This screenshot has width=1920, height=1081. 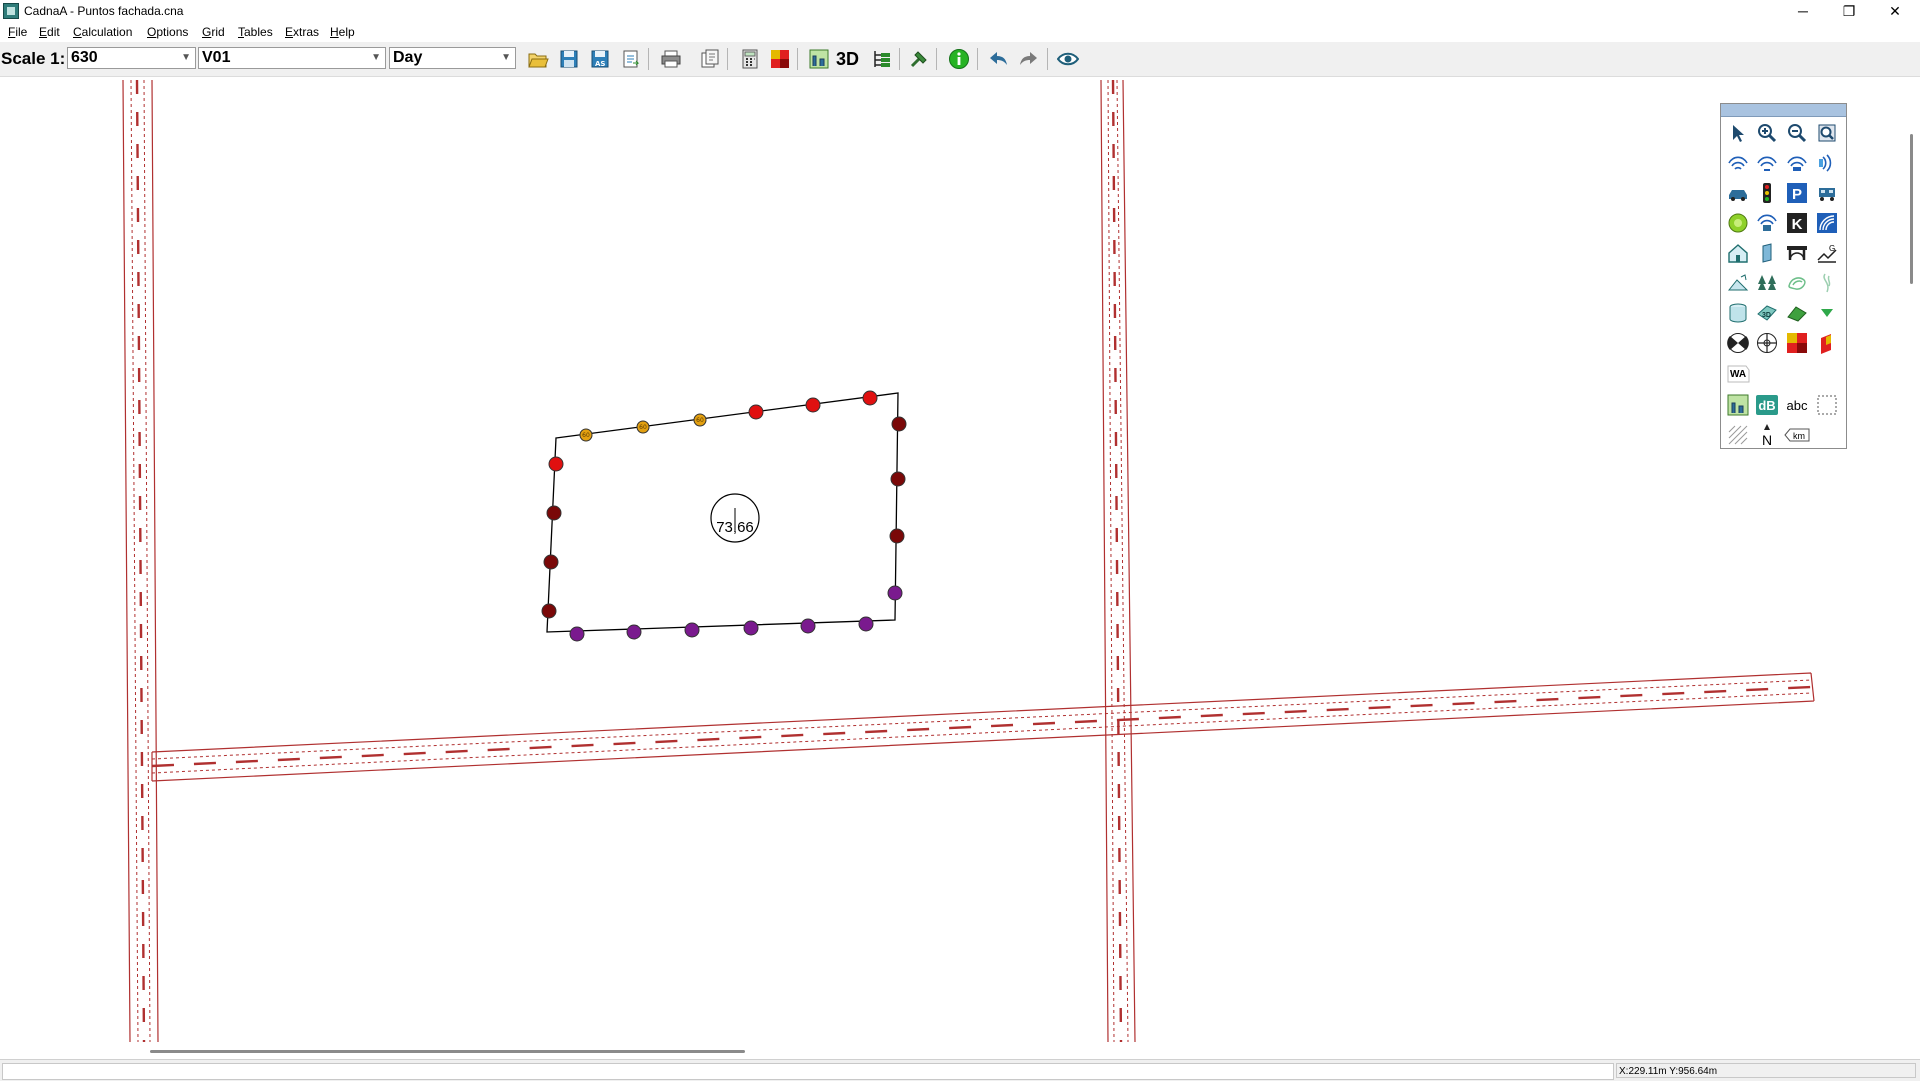 I want to click on object-tree-icon, so click(x=882, y=59).